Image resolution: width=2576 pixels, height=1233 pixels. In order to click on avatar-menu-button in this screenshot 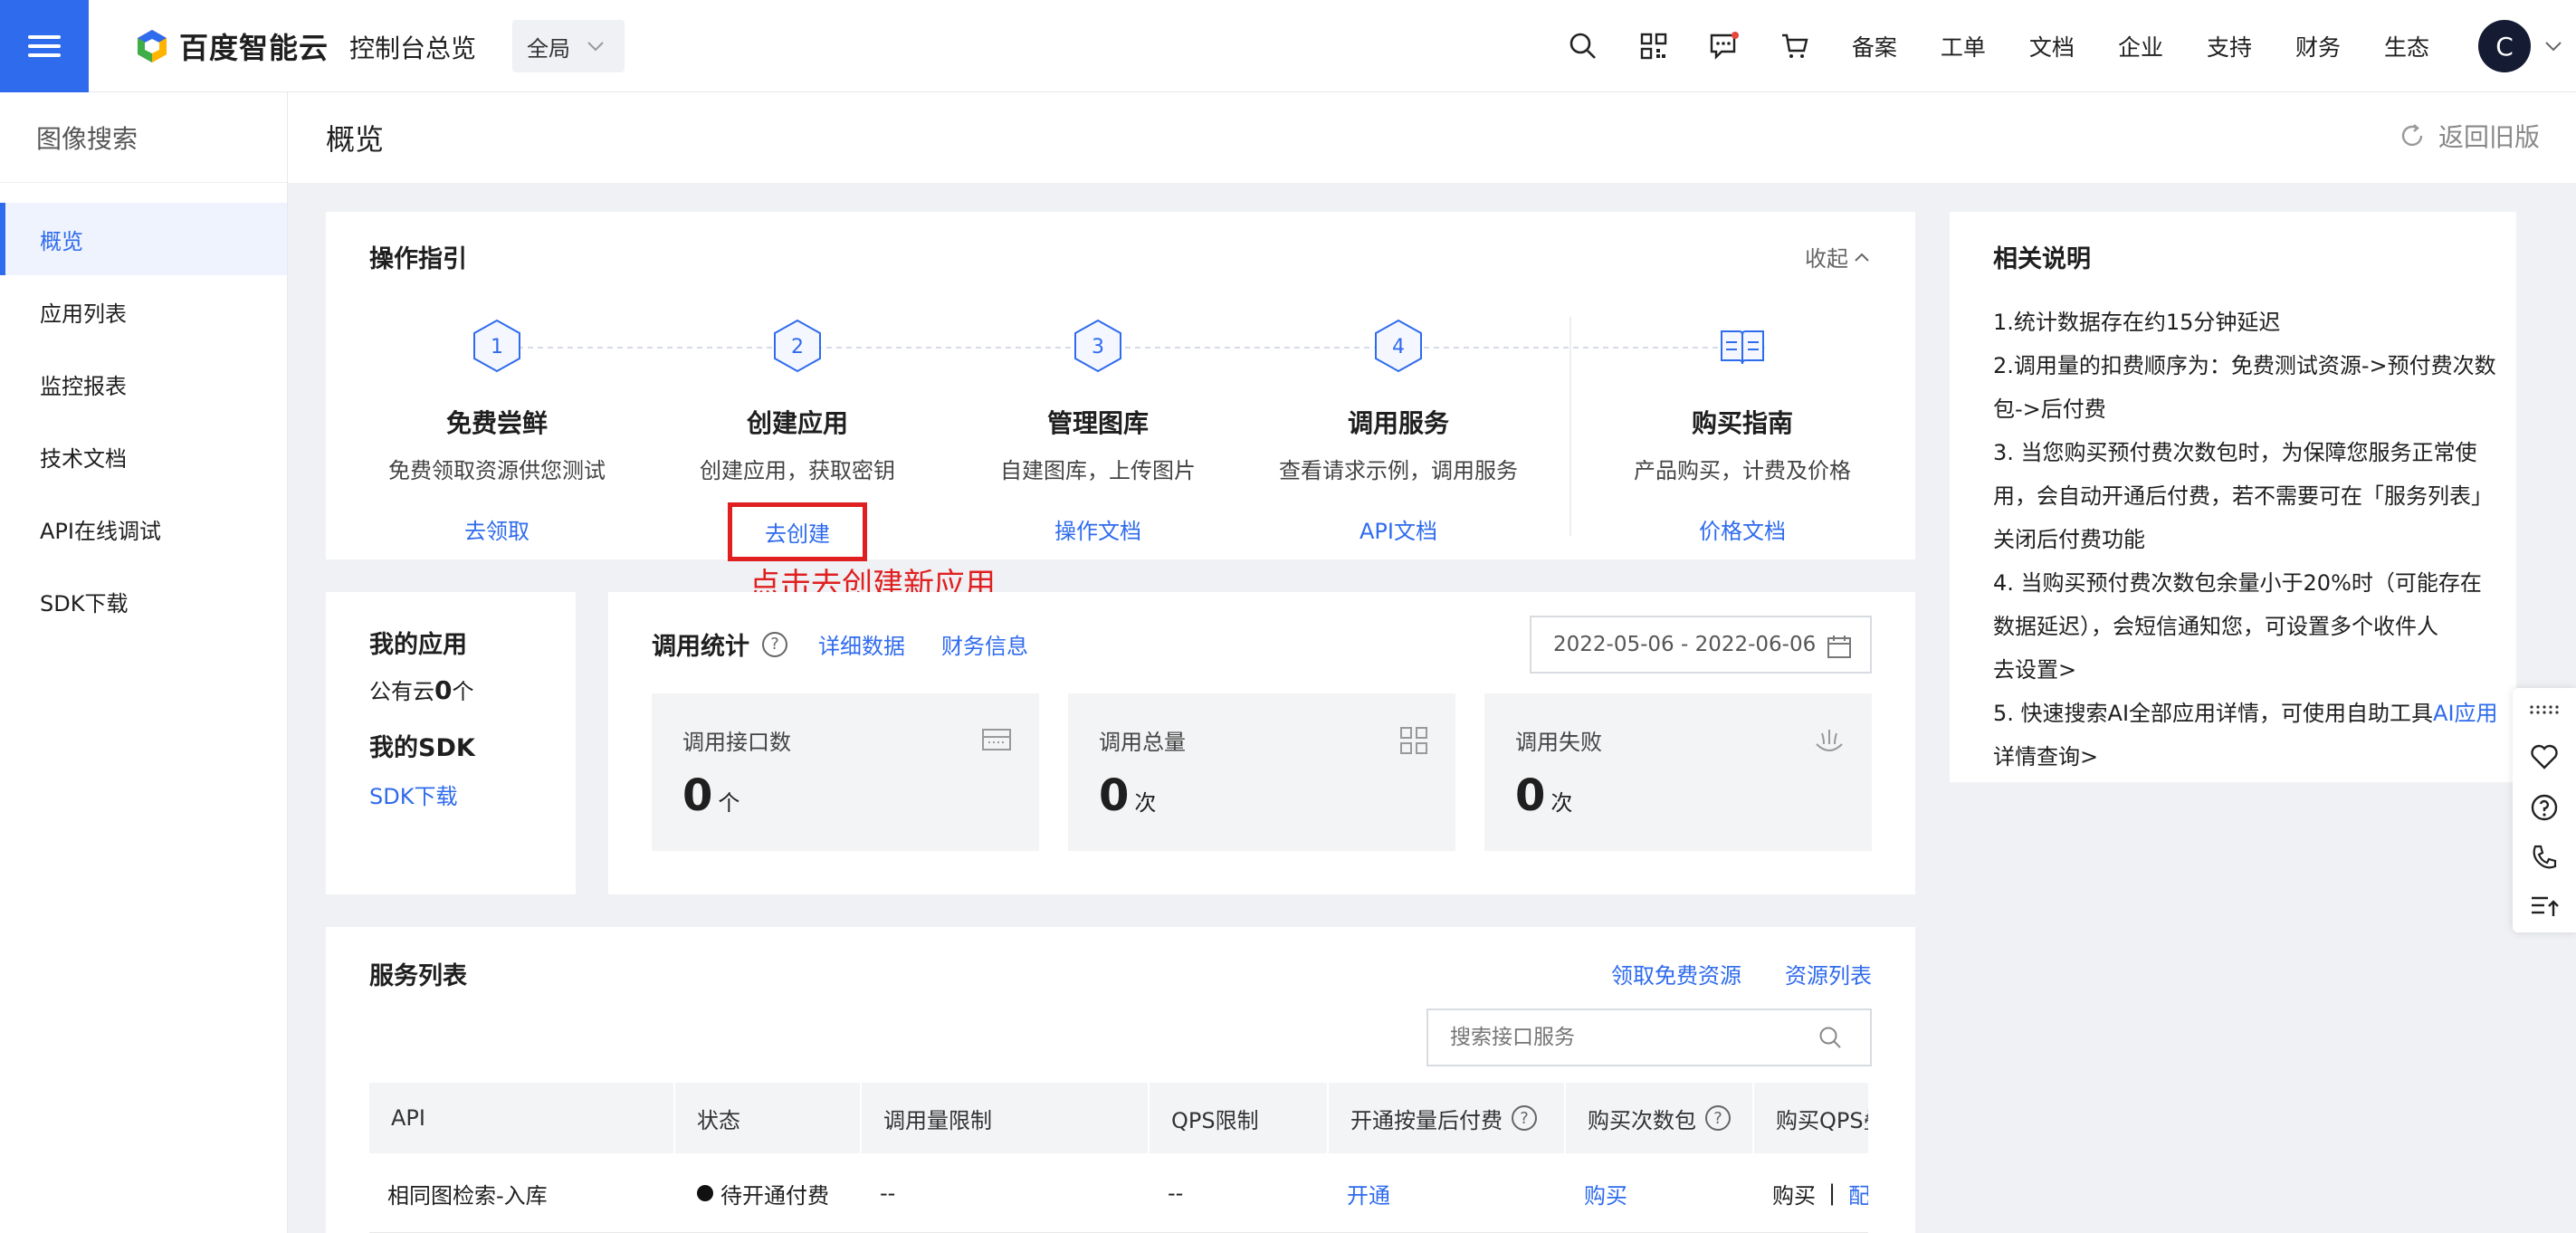, I will do `click(2554, 46)`.